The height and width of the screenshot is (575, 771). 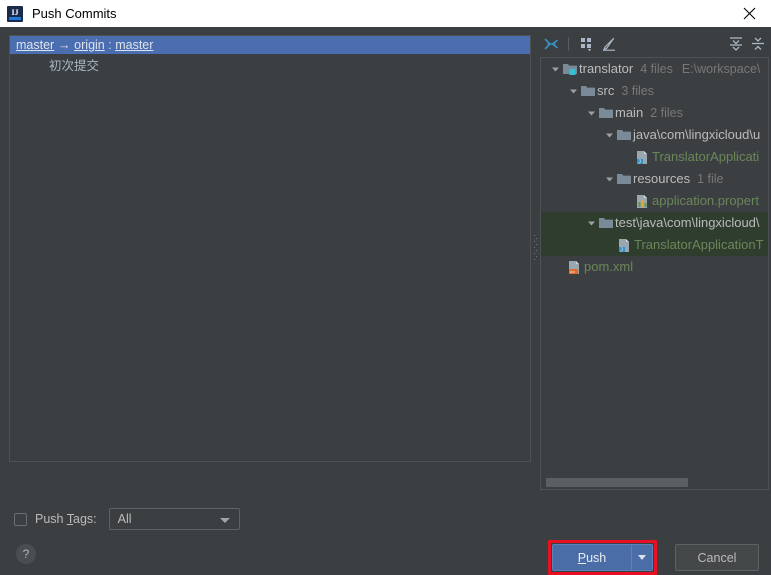 I want to click on commit-message-row: 初次提交, so click(x=270, y=66).